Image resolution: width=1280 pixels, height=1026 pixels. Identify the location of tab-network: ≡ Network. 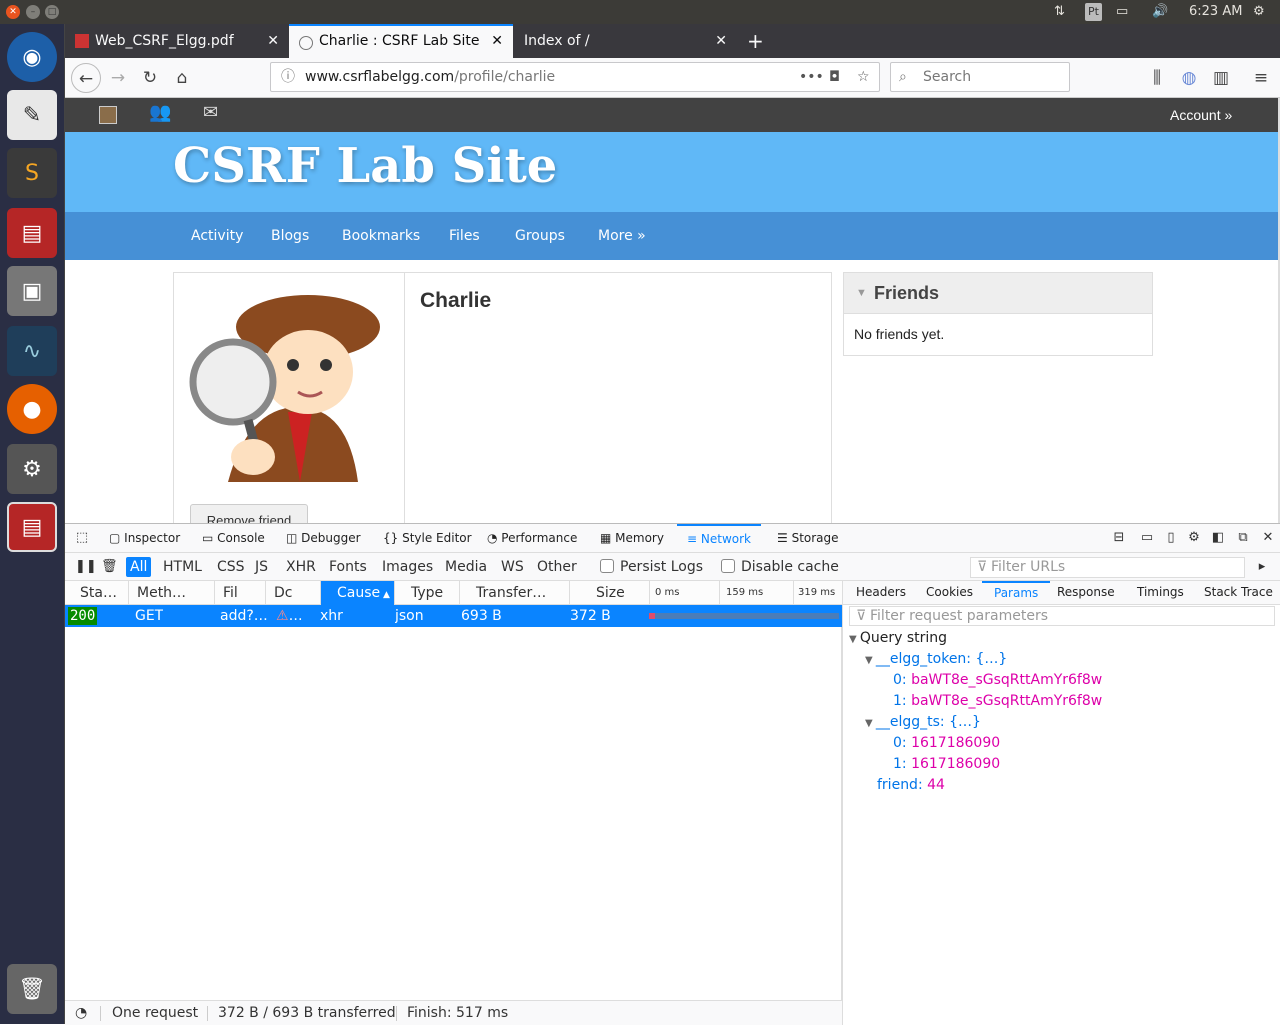
(719, 538).